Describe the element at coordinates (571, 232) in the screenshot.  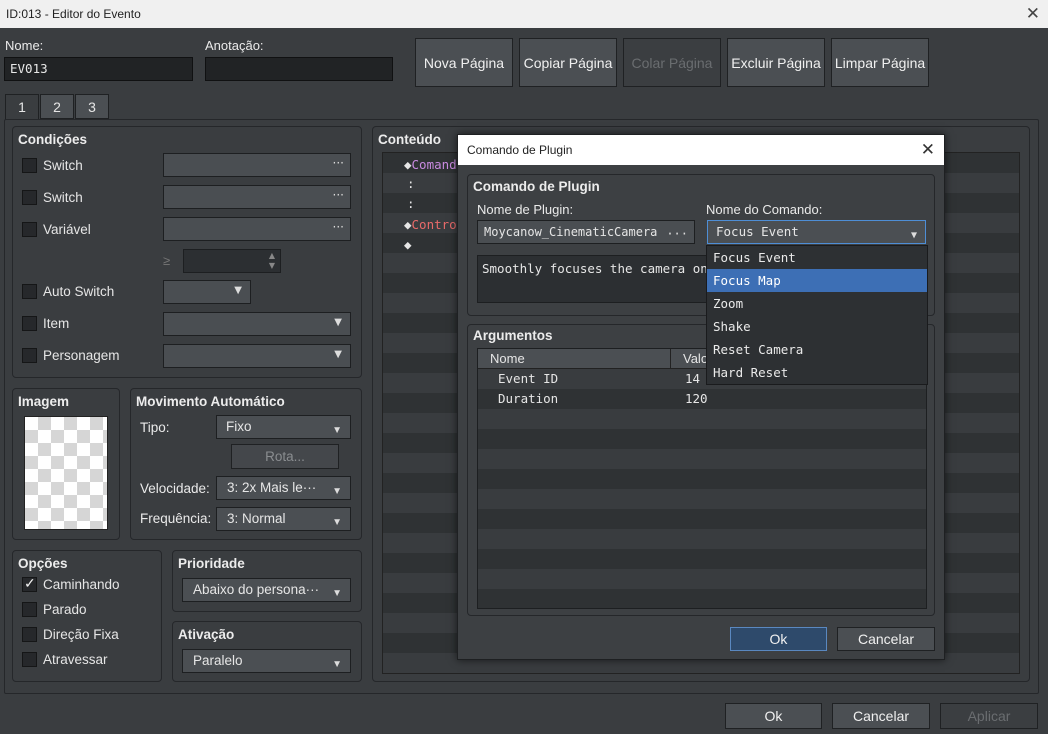
I see `plugin-name-value: Moycanow_CinematicCamera` at that location.